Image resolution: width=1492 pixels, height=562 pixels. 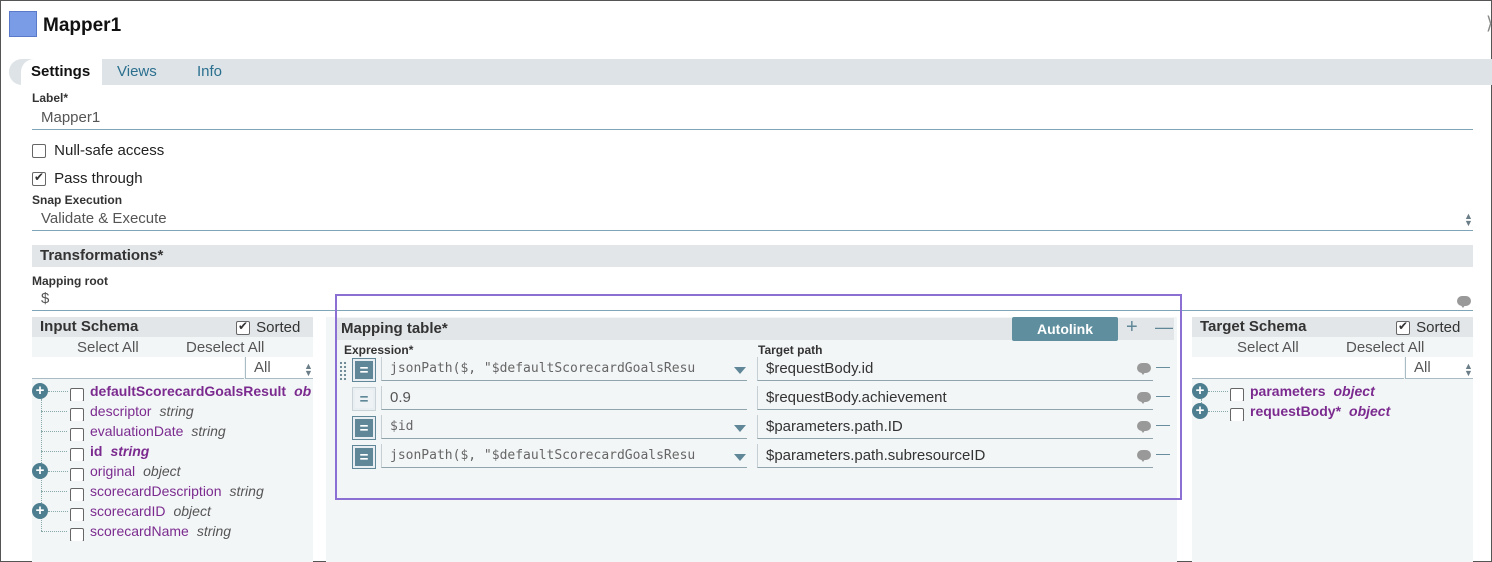 I want to click on input-tree-row: scorecardName string, so click(x=172, y=531).